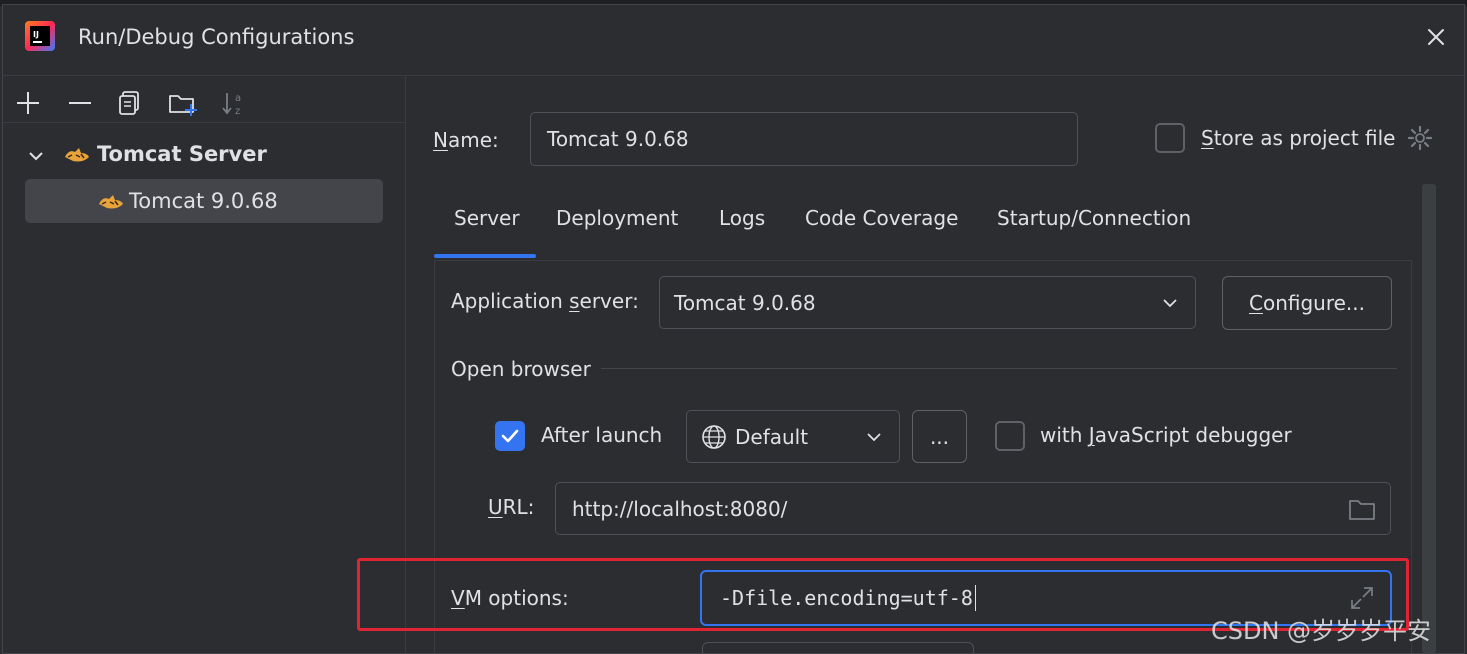 This screenshot has height=654, width=1467. What do you see at coordinates (617, 218) in the screenshot?
I see `tab-deployment: Deployment` at bounding box center [617, 218].